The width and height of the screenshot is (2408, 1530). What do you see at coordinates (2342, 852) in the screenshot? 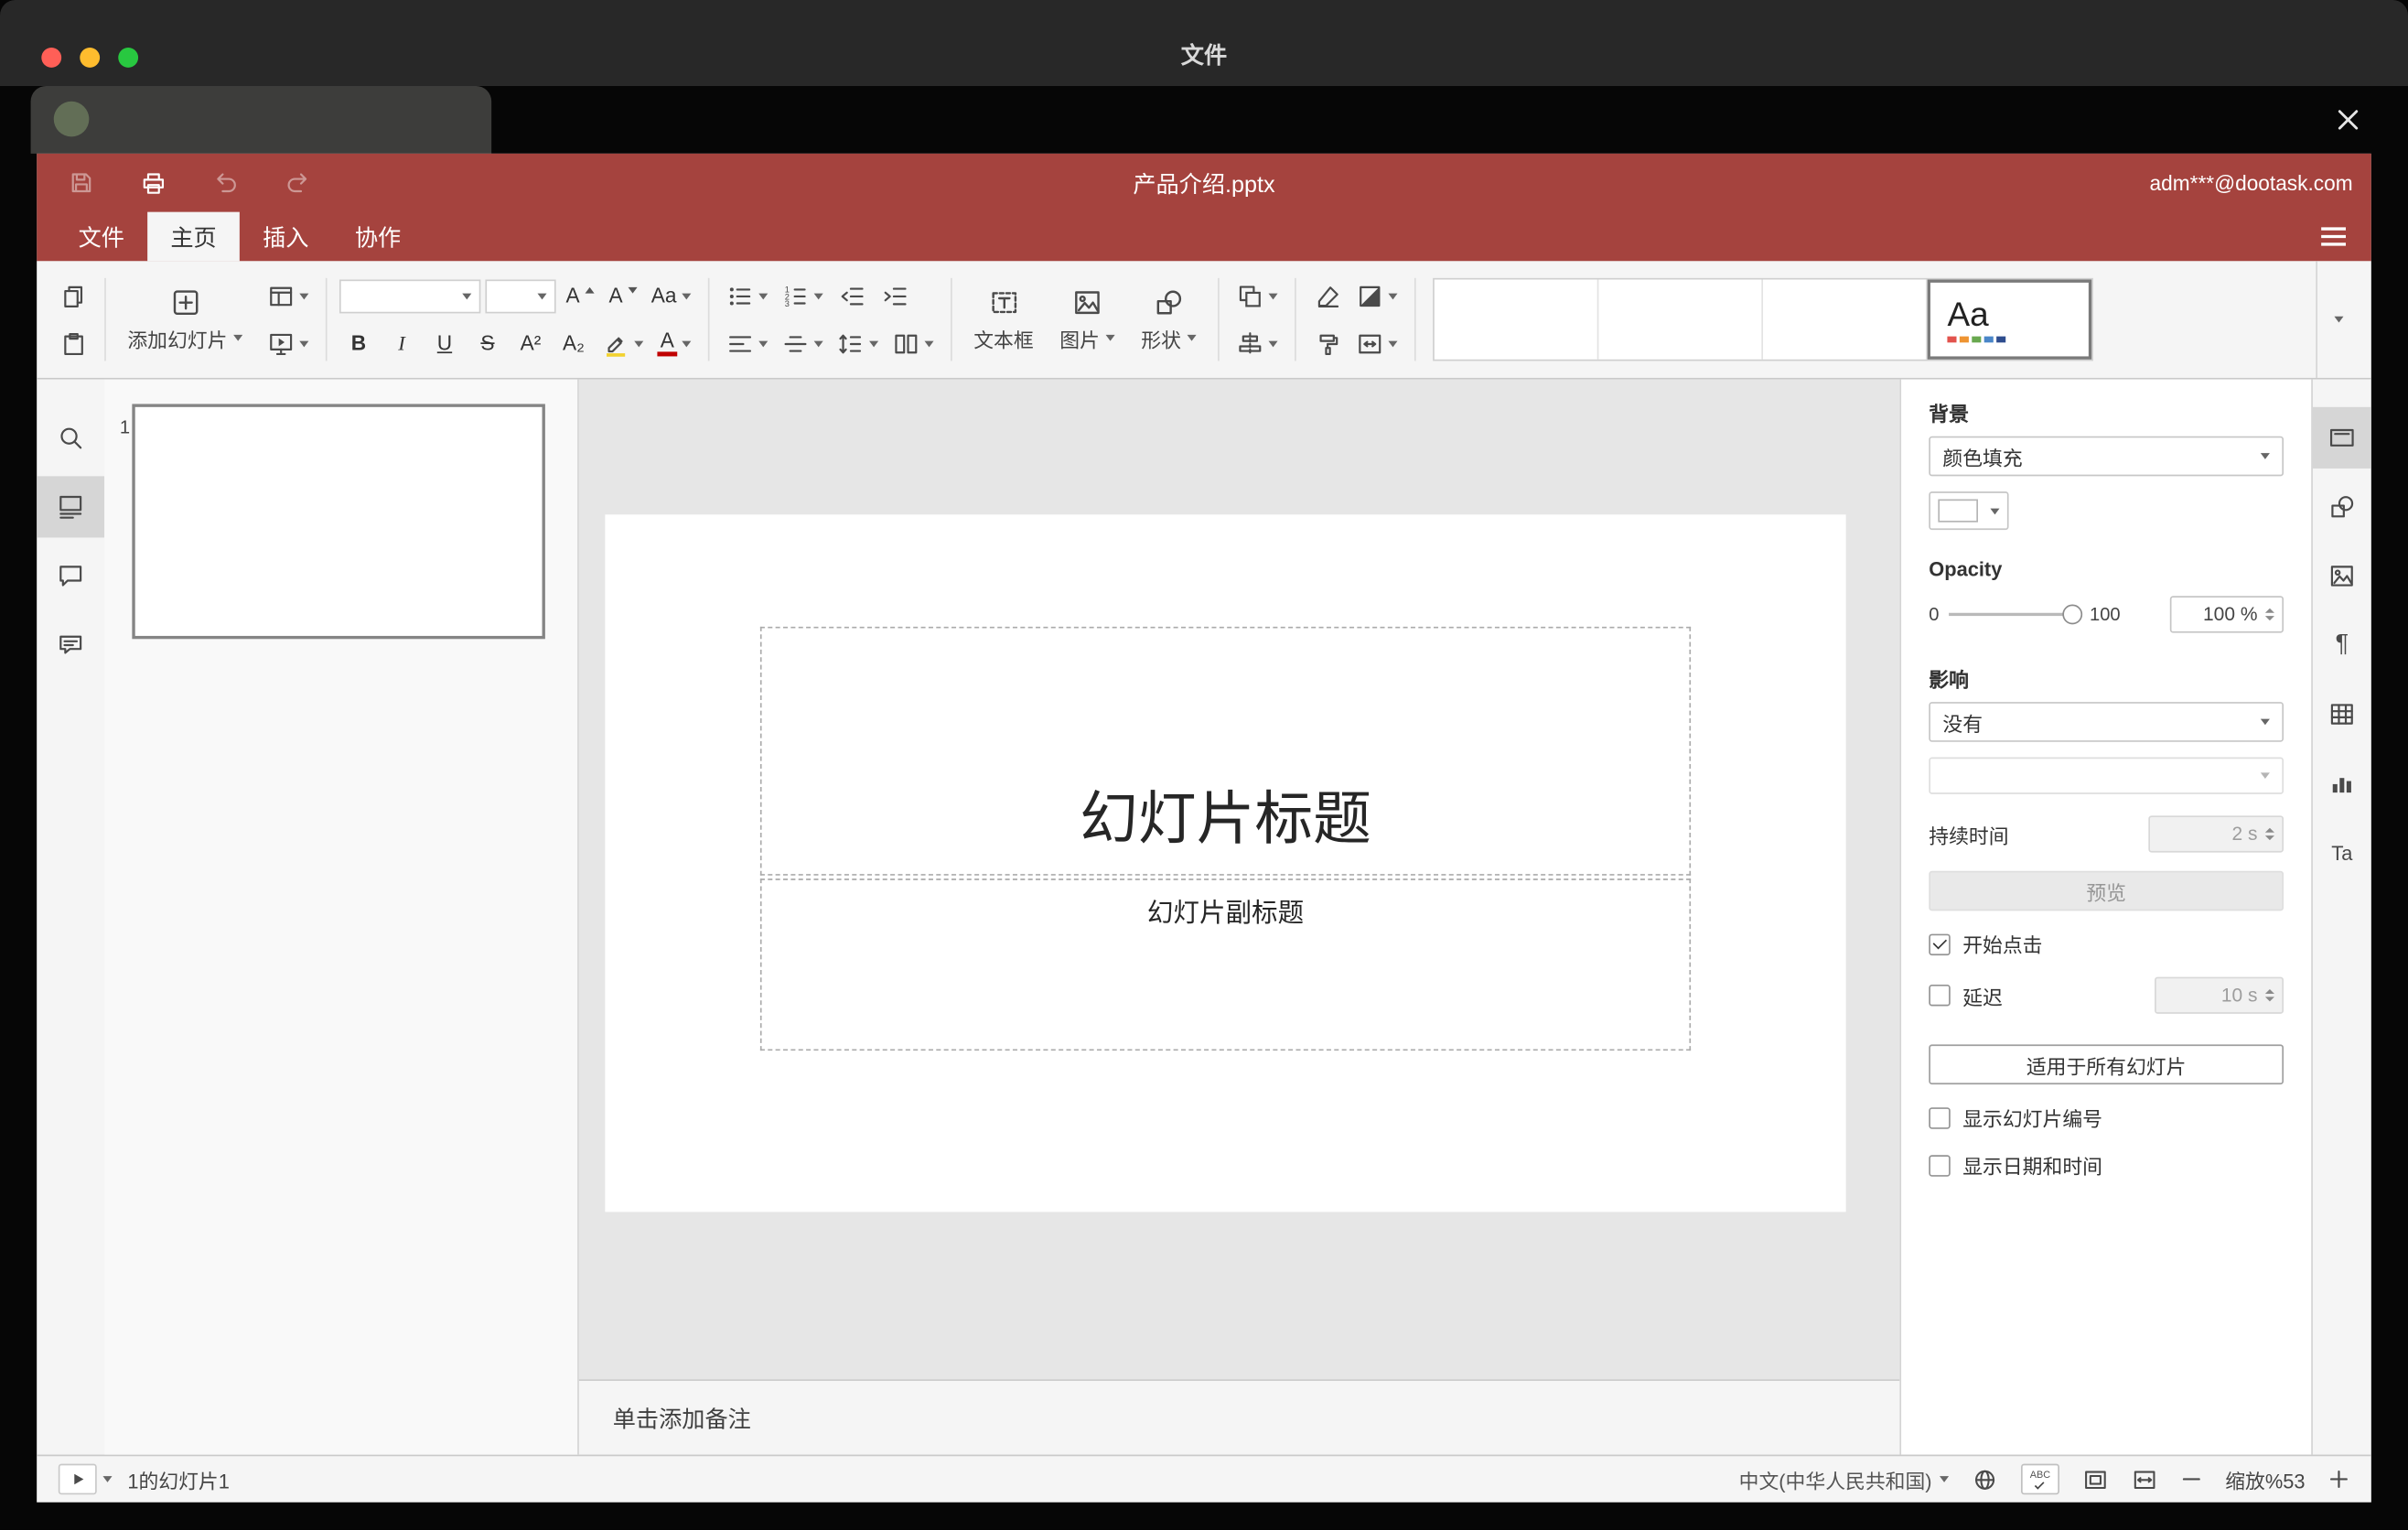
I see `textart-settings-button: Ta` at bounding box center [2342, 852].